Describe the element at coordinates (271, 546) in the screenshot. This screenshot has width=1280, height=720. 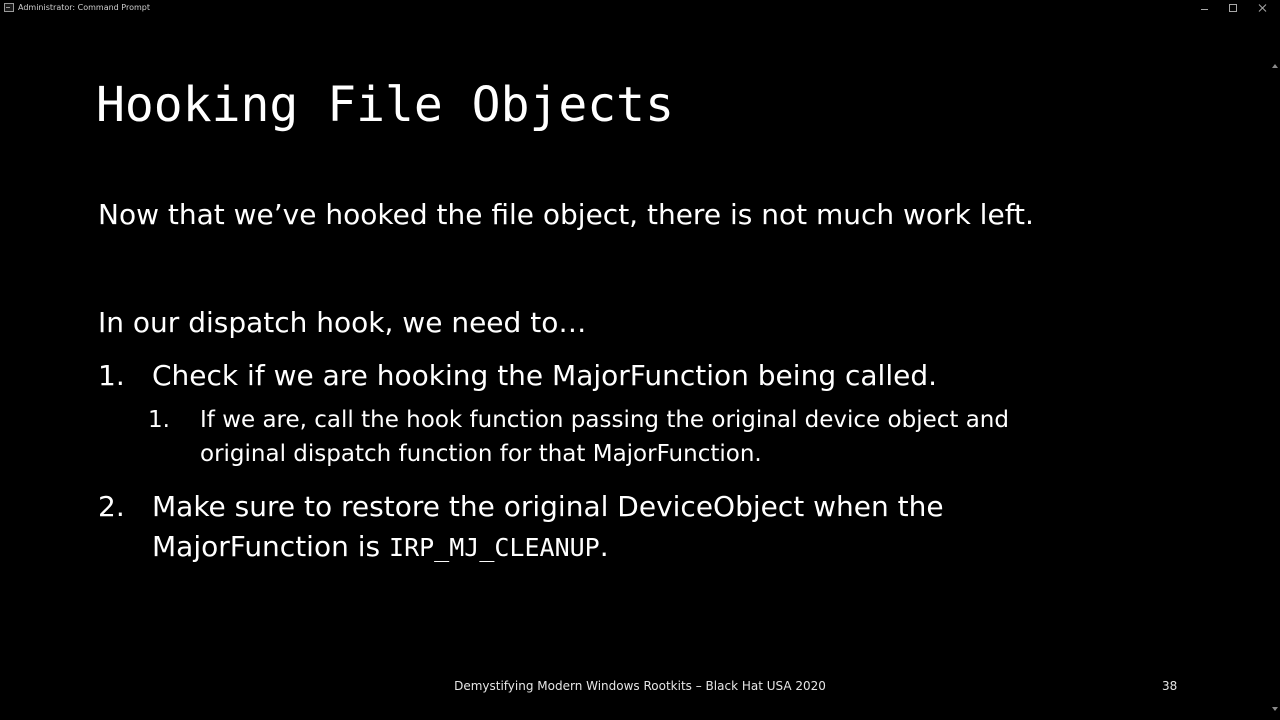
I see `list-text-line-2-prefix: MajorFunction is` at that location.